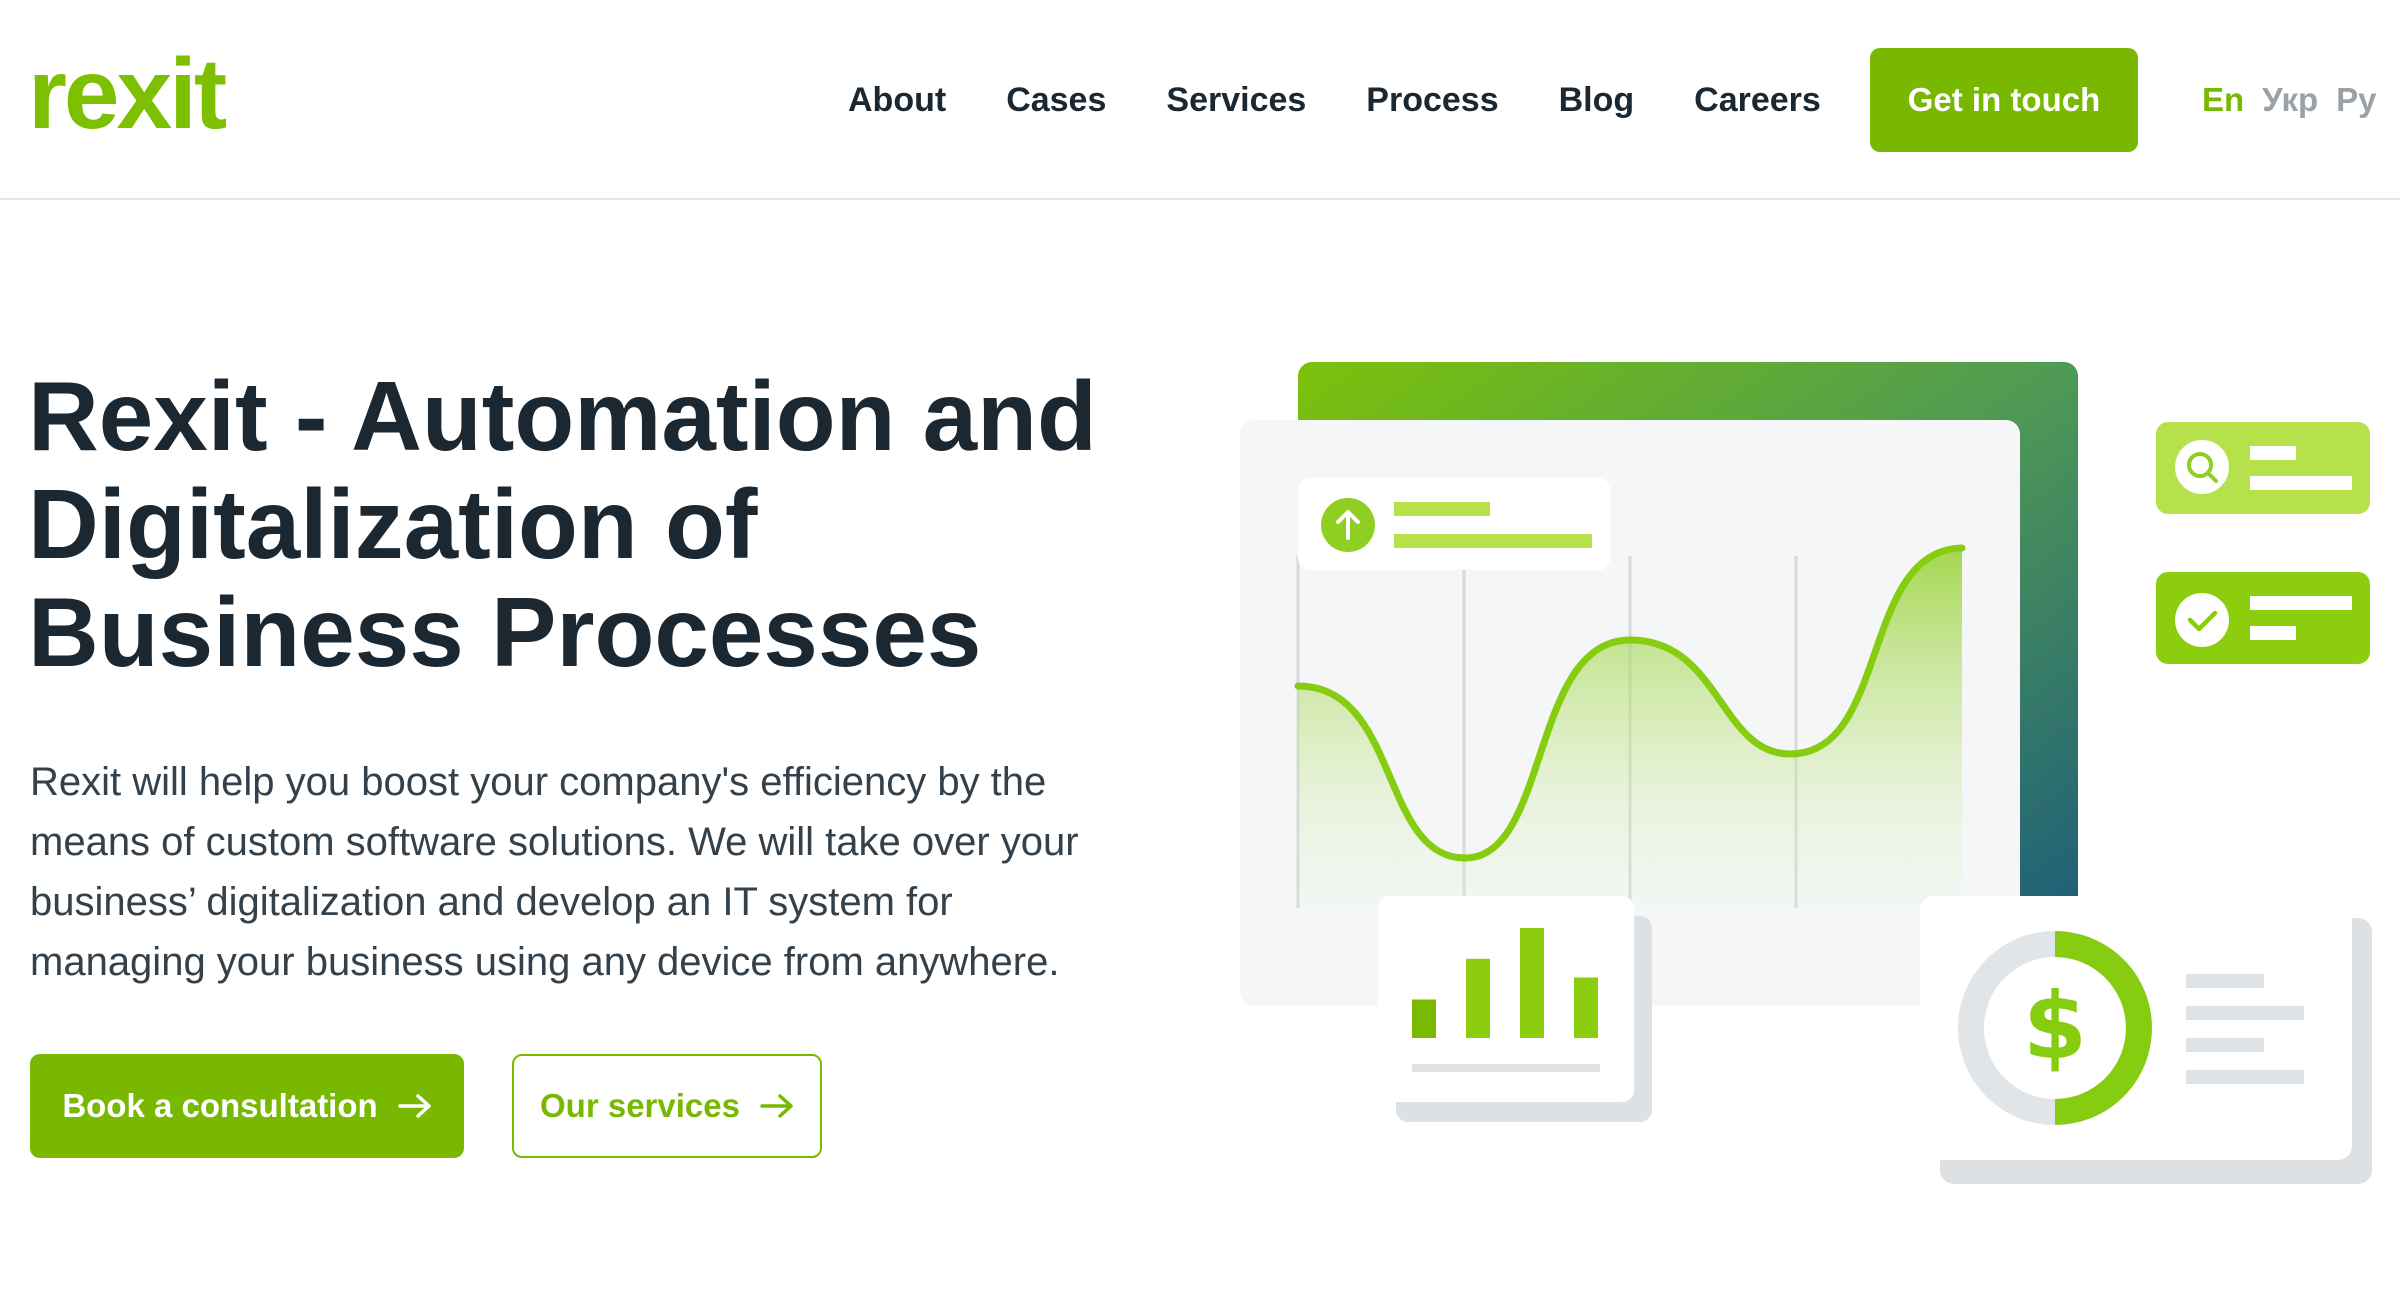  I want to click on our-services-label: Our services, so click(640, 1105).